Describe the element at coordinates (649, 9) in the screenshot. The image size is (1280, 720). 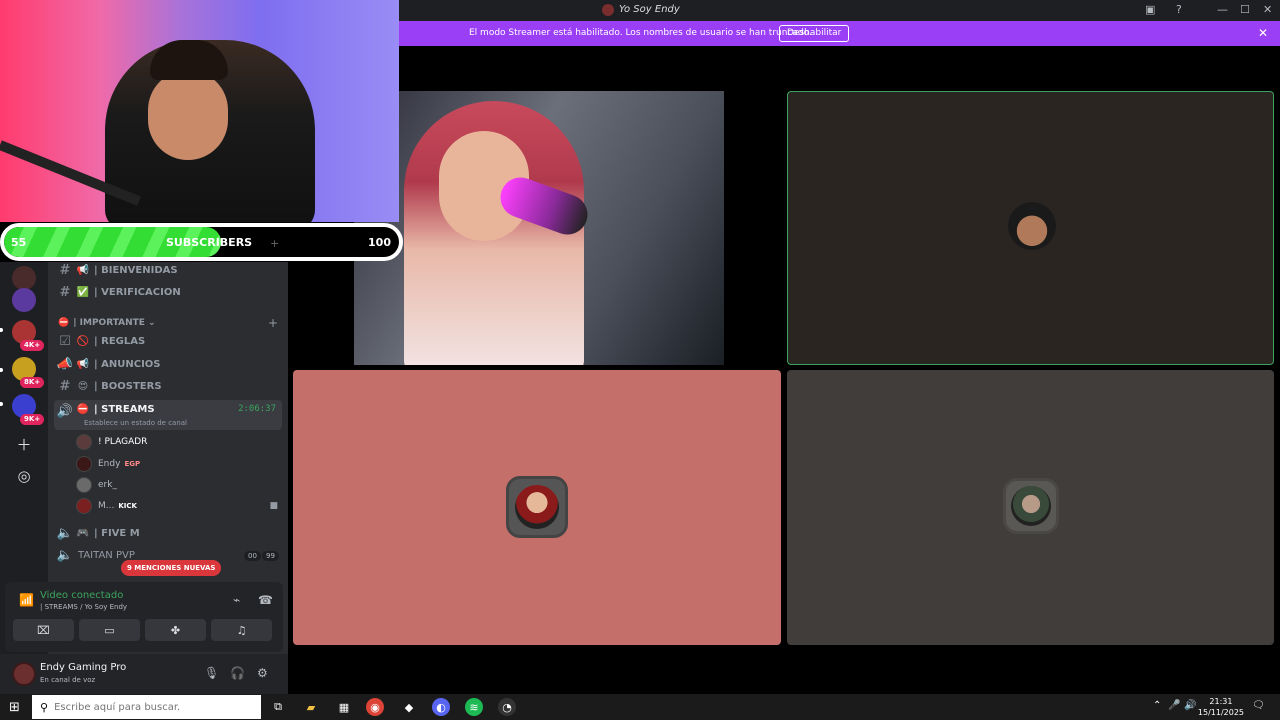
I see `window-title: Yo Soy Endy` at that location.